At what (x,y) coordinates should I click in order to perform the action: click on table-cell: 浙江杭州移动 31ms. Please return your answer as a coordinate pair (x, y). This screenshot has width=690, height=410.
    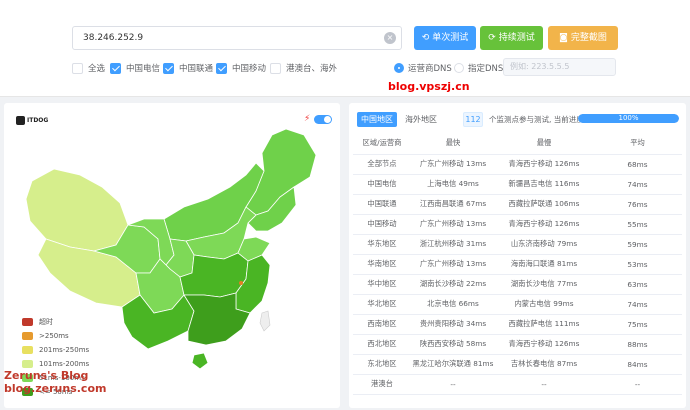
    Looking at the image, I should click on (453, 244).